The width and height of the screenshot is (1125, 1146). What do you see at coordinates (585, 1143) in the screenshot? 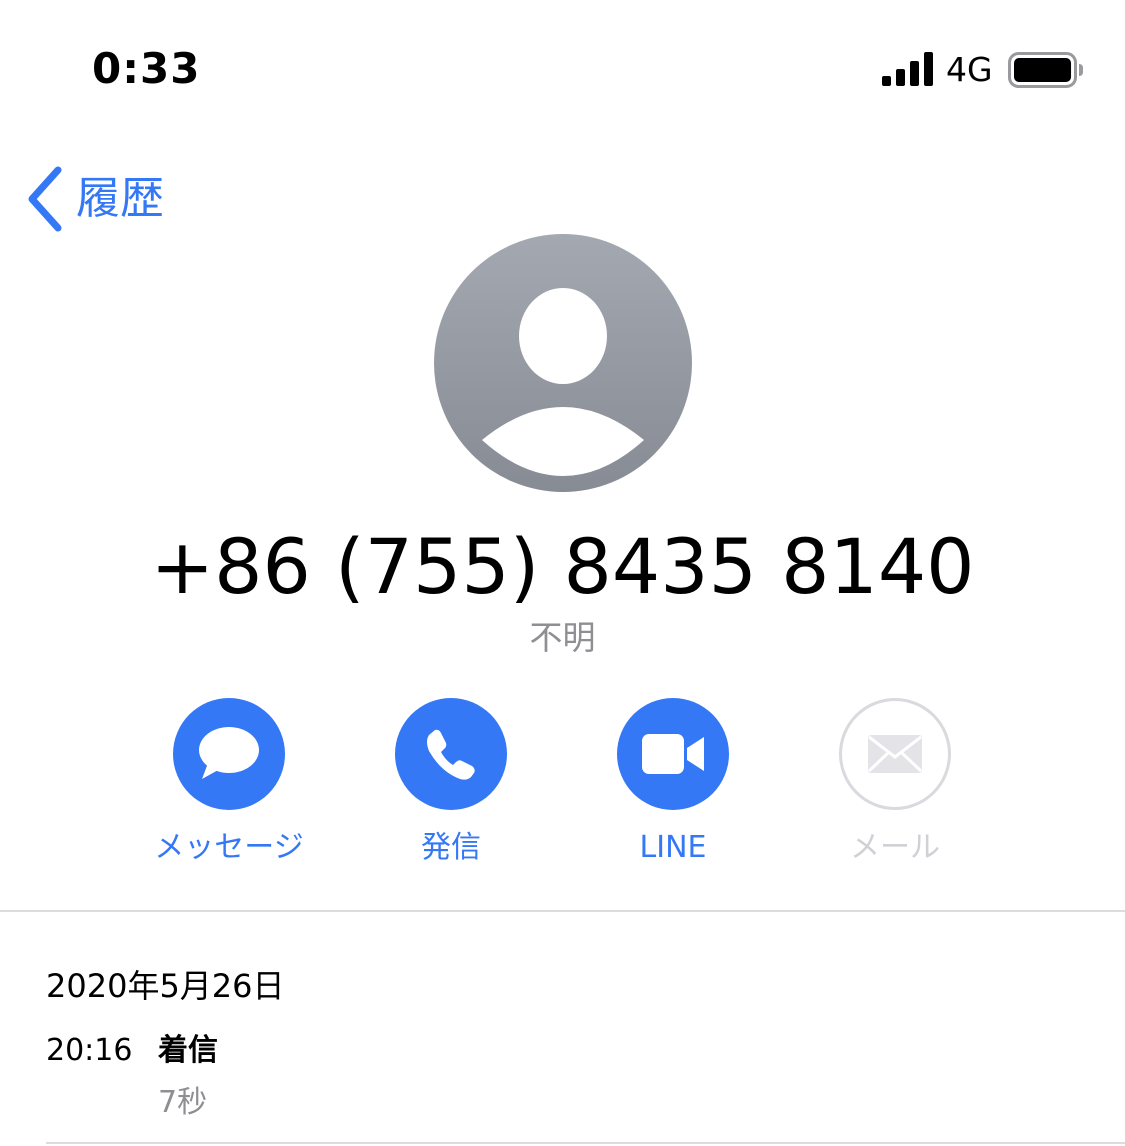
I see `row-divider` at bounding box center [585, 1143].